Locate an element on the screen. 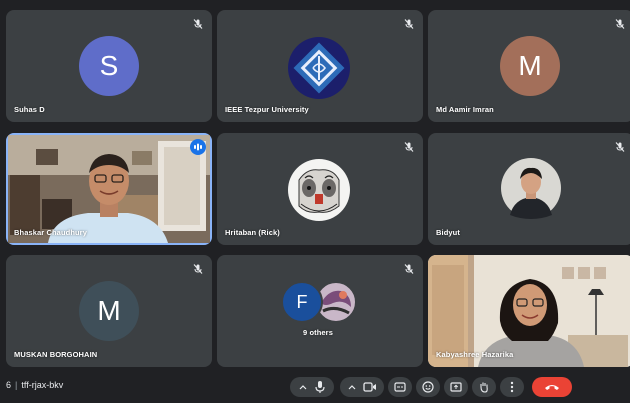 Image resolution: width=630 pixels, height=403 pixels. participant-name: Hritaban (Rick) is located at coordinates (252, 232).